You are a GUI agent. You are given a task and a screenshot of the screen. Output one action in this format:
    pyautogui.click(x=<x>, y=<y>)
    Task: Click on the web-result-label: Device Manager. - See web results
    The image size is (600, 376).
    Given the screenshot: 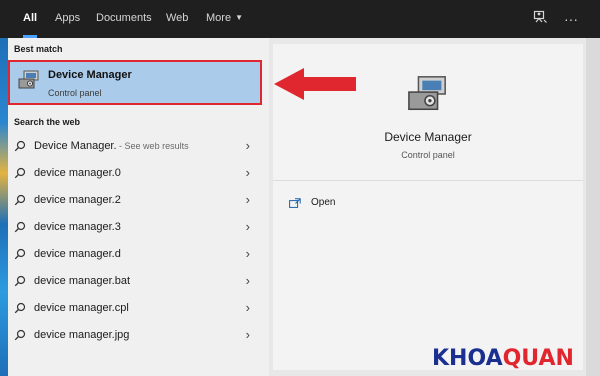 What is the action you would take?
    pyautogui.click(x=111, y=146)
    